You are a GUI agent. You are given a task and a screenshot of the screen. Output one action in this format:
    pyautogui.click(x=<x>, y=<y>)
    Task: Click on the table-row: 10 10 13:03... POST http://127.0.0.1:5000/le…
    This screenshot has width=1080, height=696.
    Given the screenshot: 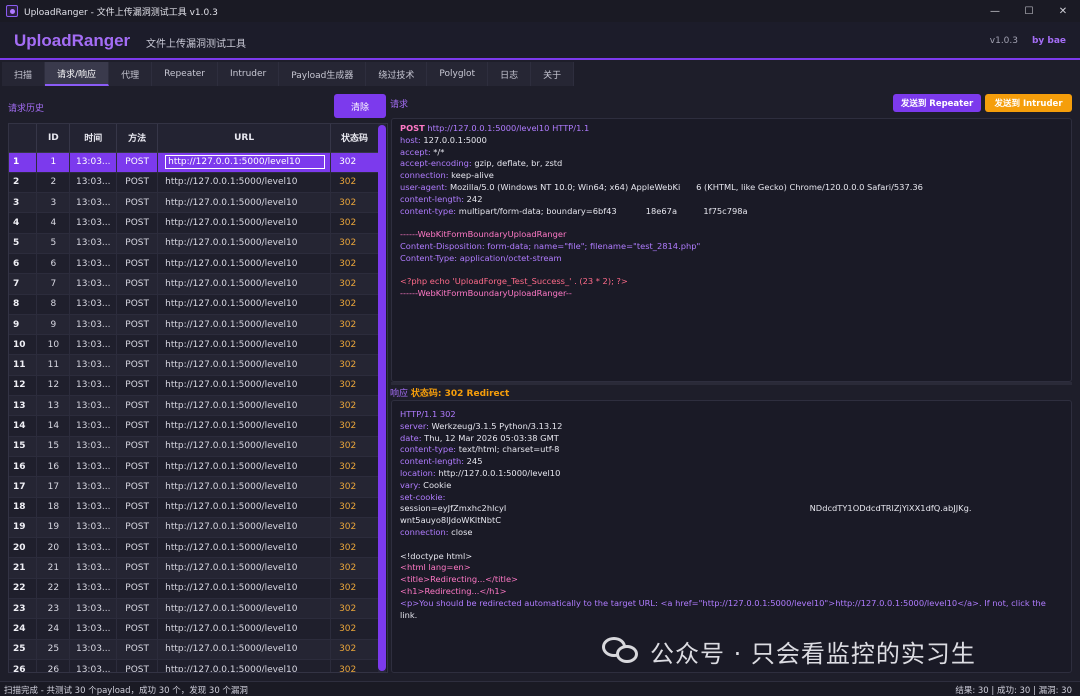 What is the action you would take?
    pyautogui.click(x=194, y=345)
    